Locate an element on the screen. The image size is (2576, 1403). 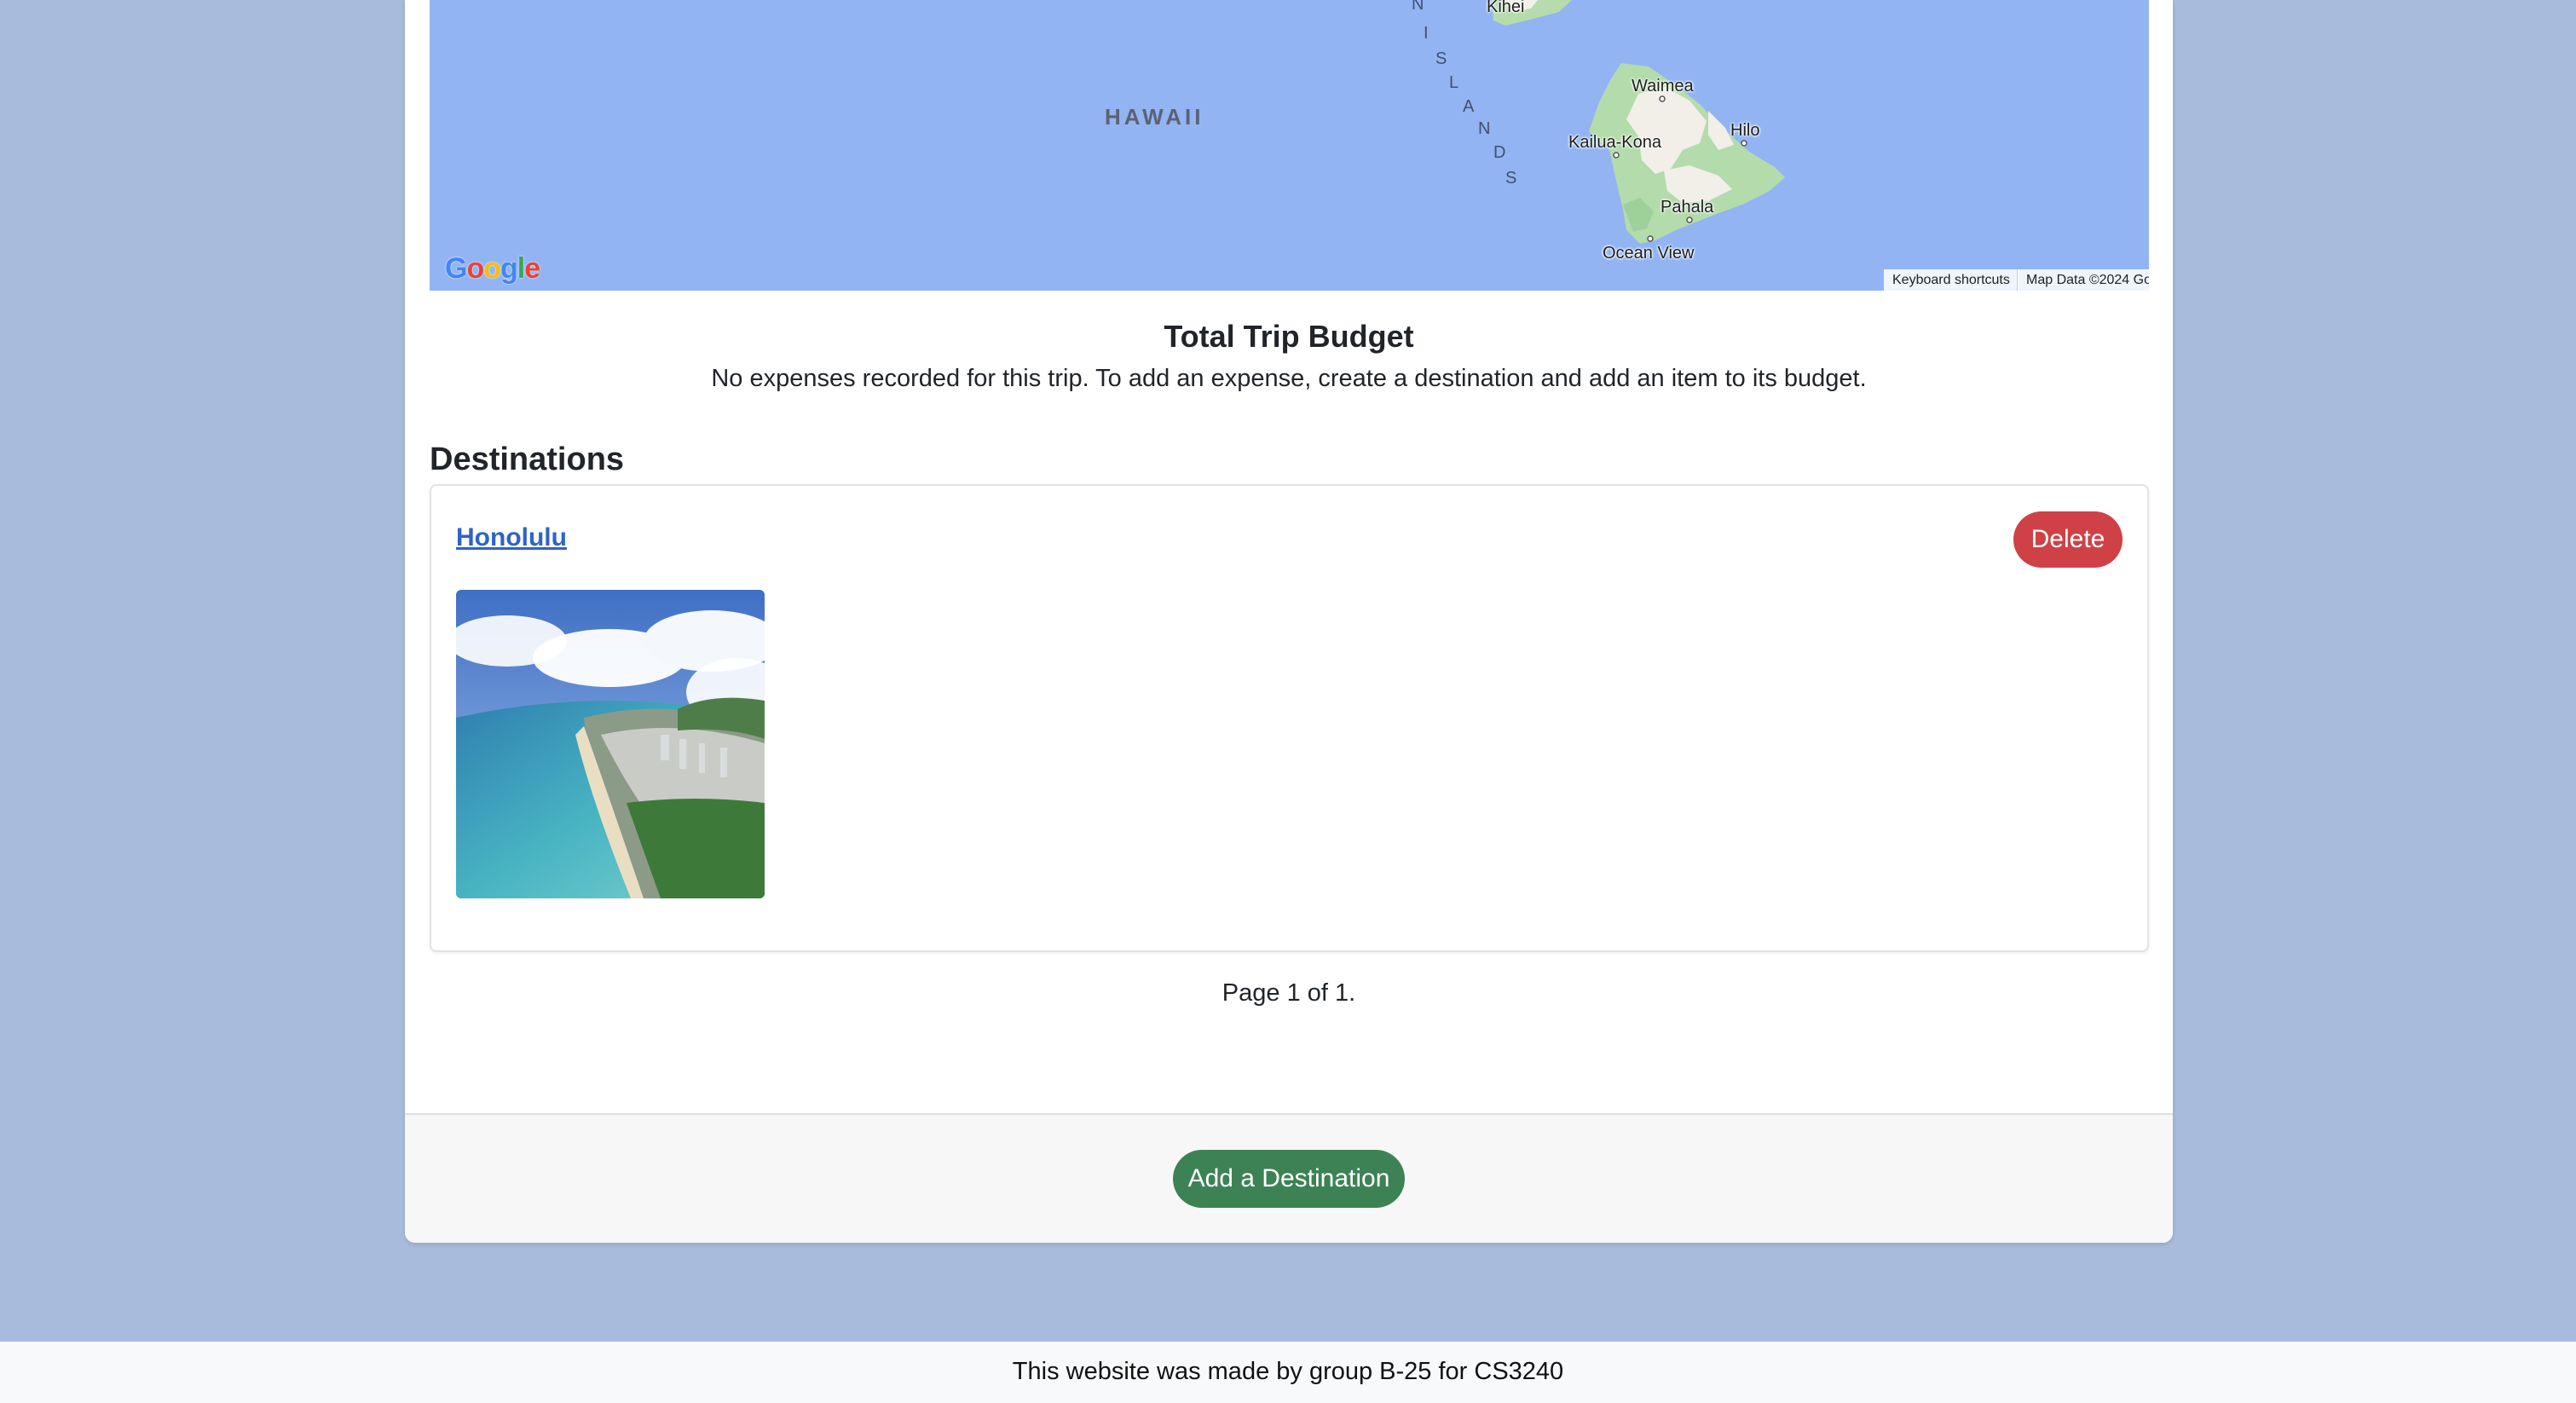
google-logo: Google is located at coordinates (492, 269).